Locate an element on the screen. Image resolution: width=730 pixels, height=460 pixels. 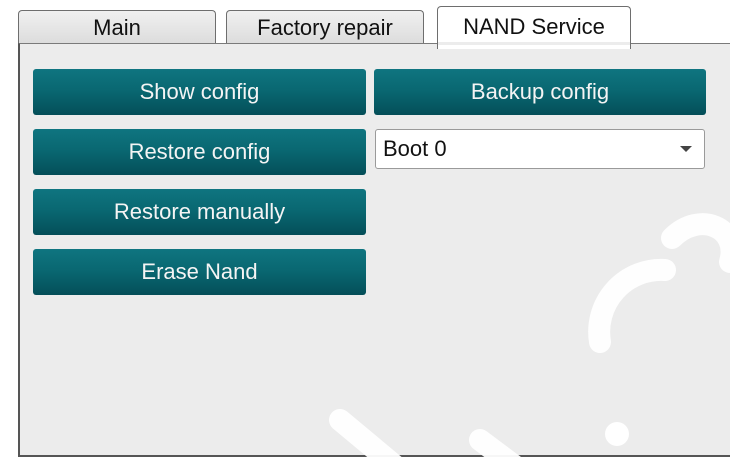
restore-config-button: Restore config is located at coordinates (199, 152).